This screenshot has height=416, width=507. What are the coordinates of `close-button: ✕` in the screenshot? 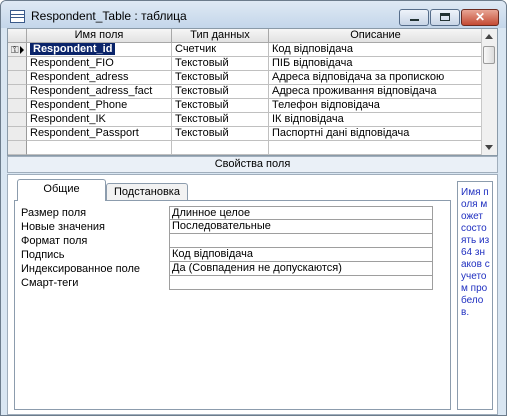 It's located at (480, 17).